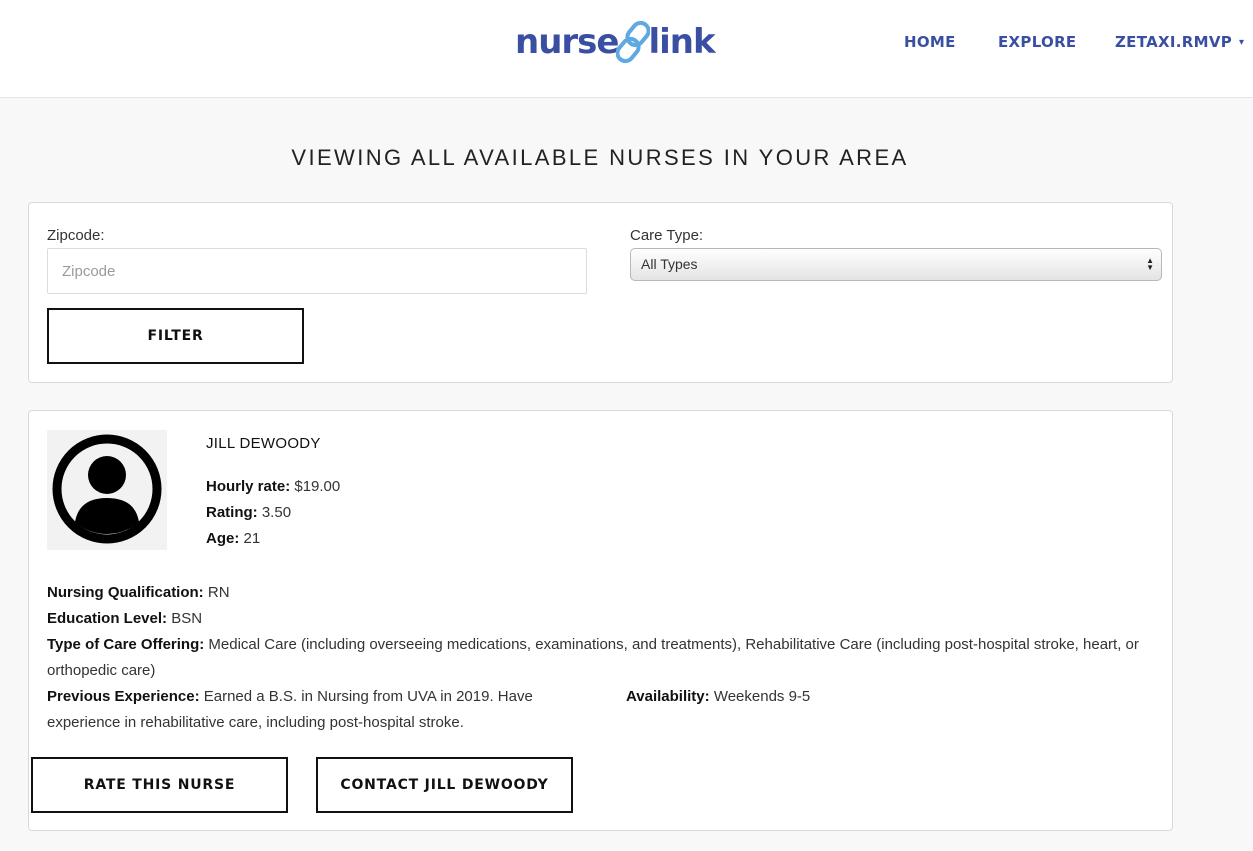 This screenshot has width=1253, height=851. Describe the element at coordinates (317, 486) in the screenshot. I see `hourly-rate-value: $19.00` at that location.